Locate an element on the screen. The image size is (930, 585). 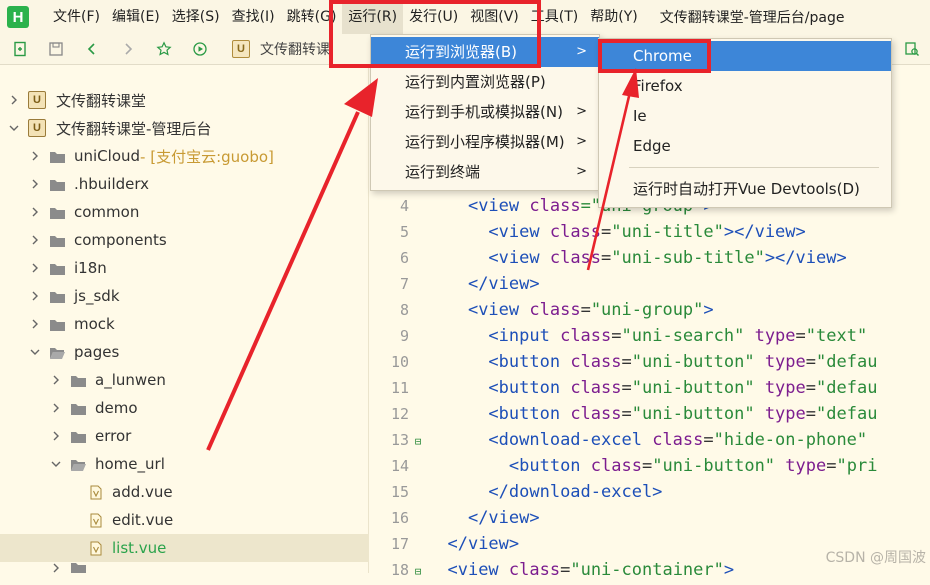
menu-item-run-to-miniprogram: 运行到小程序模拟器(M) > is located at coordinates (485, 142).